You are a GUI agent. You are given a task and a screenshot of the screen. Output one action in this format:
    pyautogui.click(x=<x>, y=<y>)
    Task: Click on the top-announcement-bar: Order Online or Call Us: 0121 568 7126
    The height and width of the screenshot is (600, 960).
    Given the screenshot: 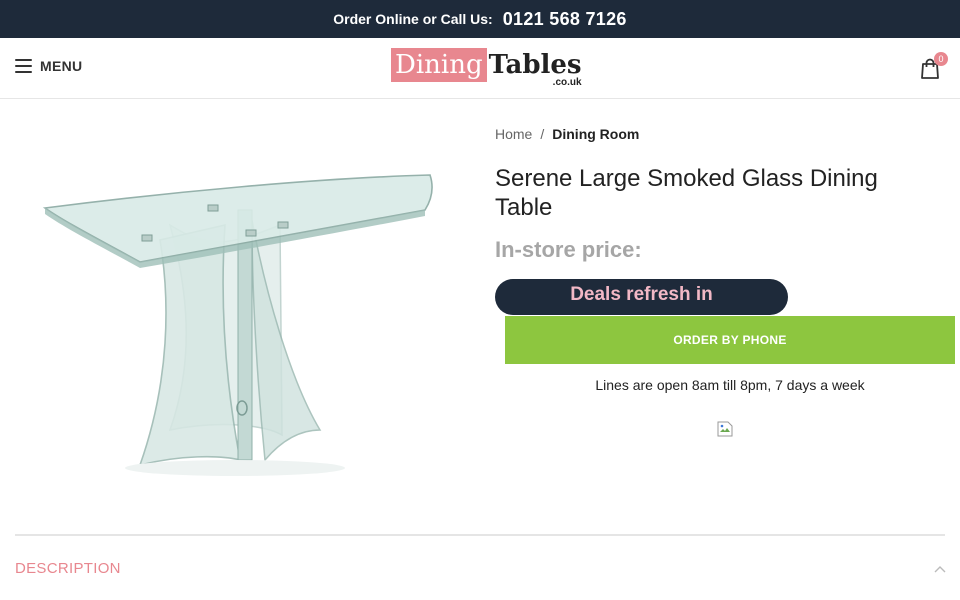 What is the action you would take?
    pyautogui.click(x=480, y=19)
    